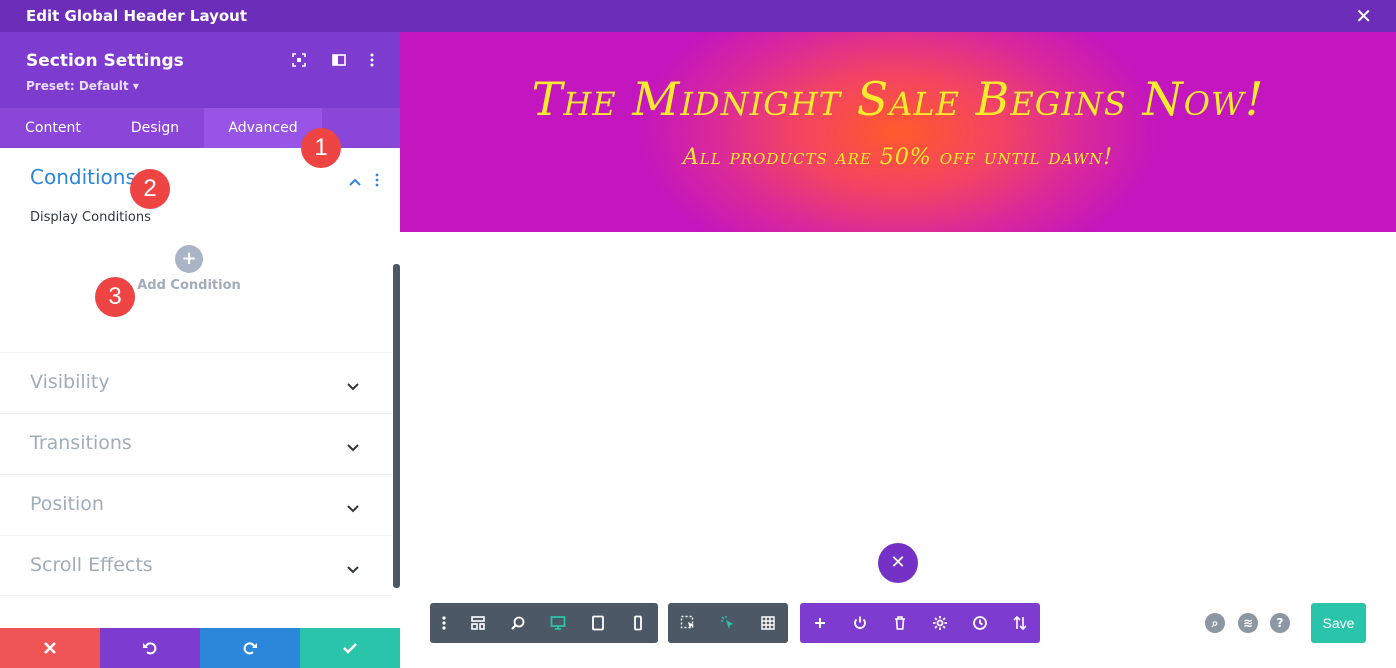 The width and height of the screenshot is (1396, 668). I want to click on pointer-icon, so click(727, 622).